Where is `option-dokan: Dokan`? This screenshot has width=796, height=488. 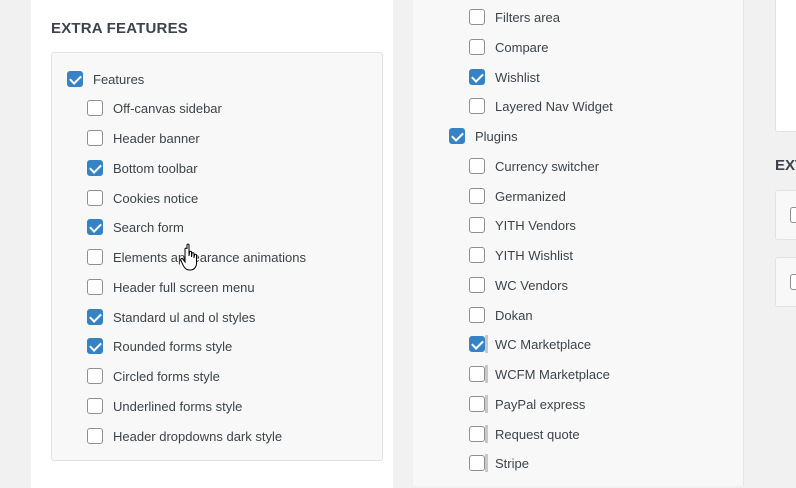
option-dokan: Dokan is located at coordinates (501, 315).